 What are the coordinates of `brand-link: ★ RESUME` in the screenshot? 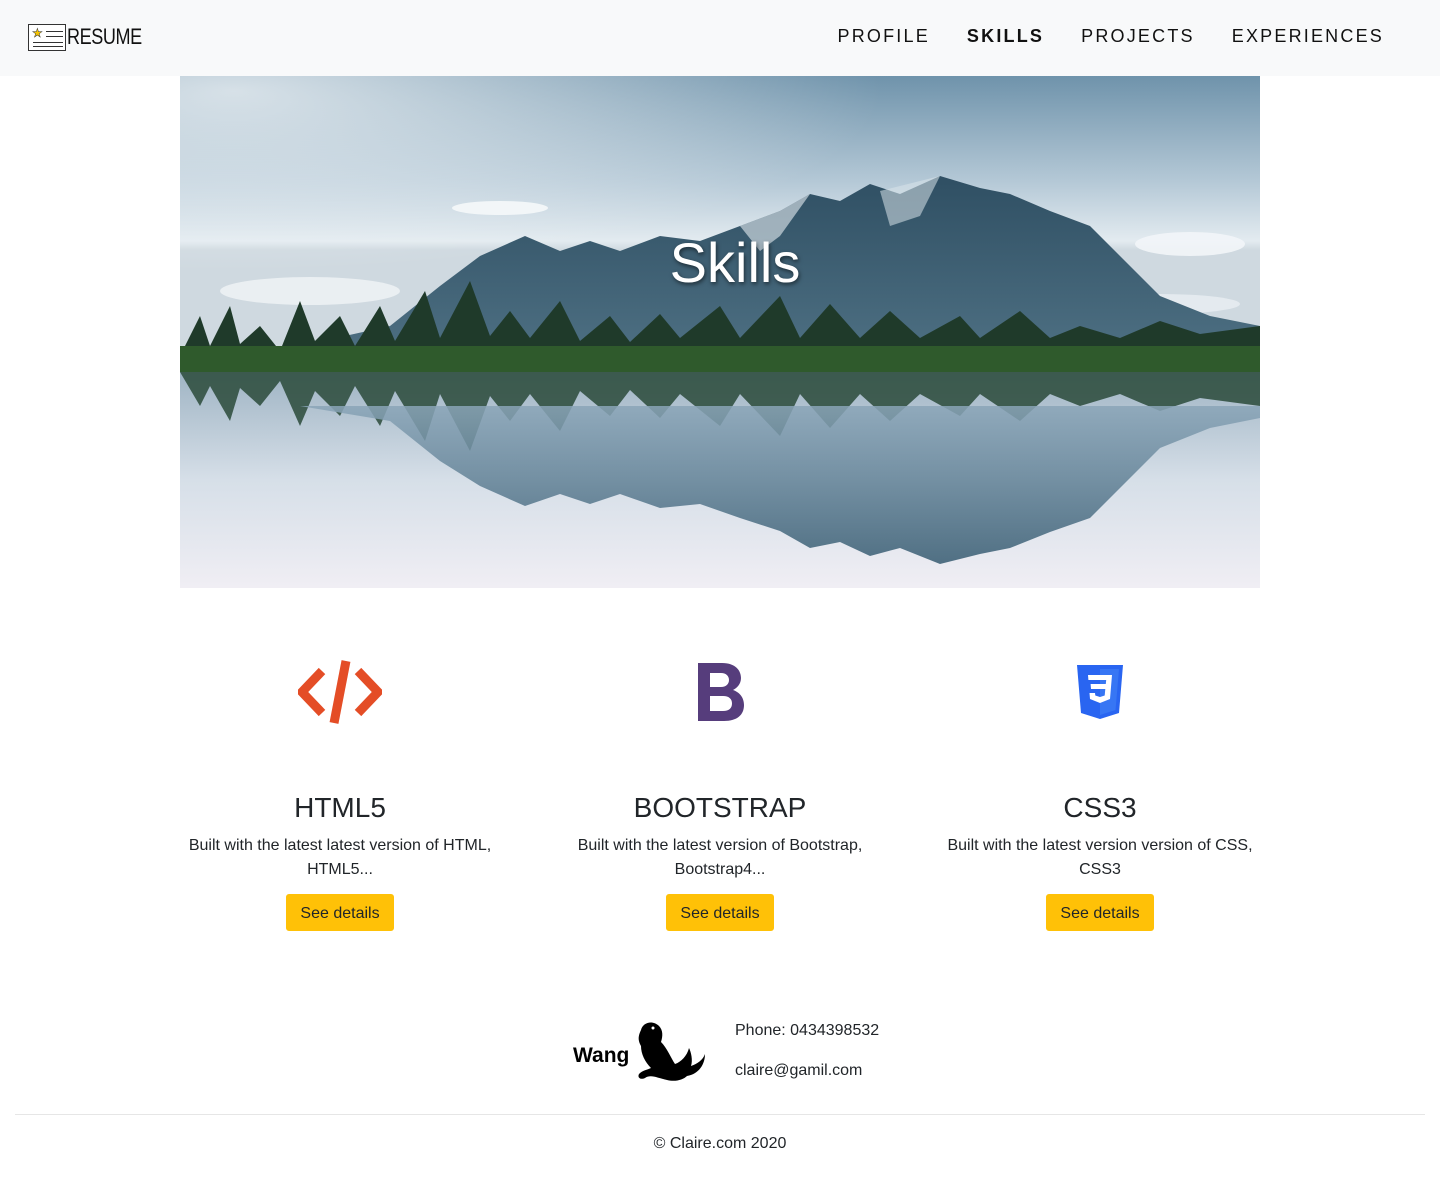 It's located at (93, 37).